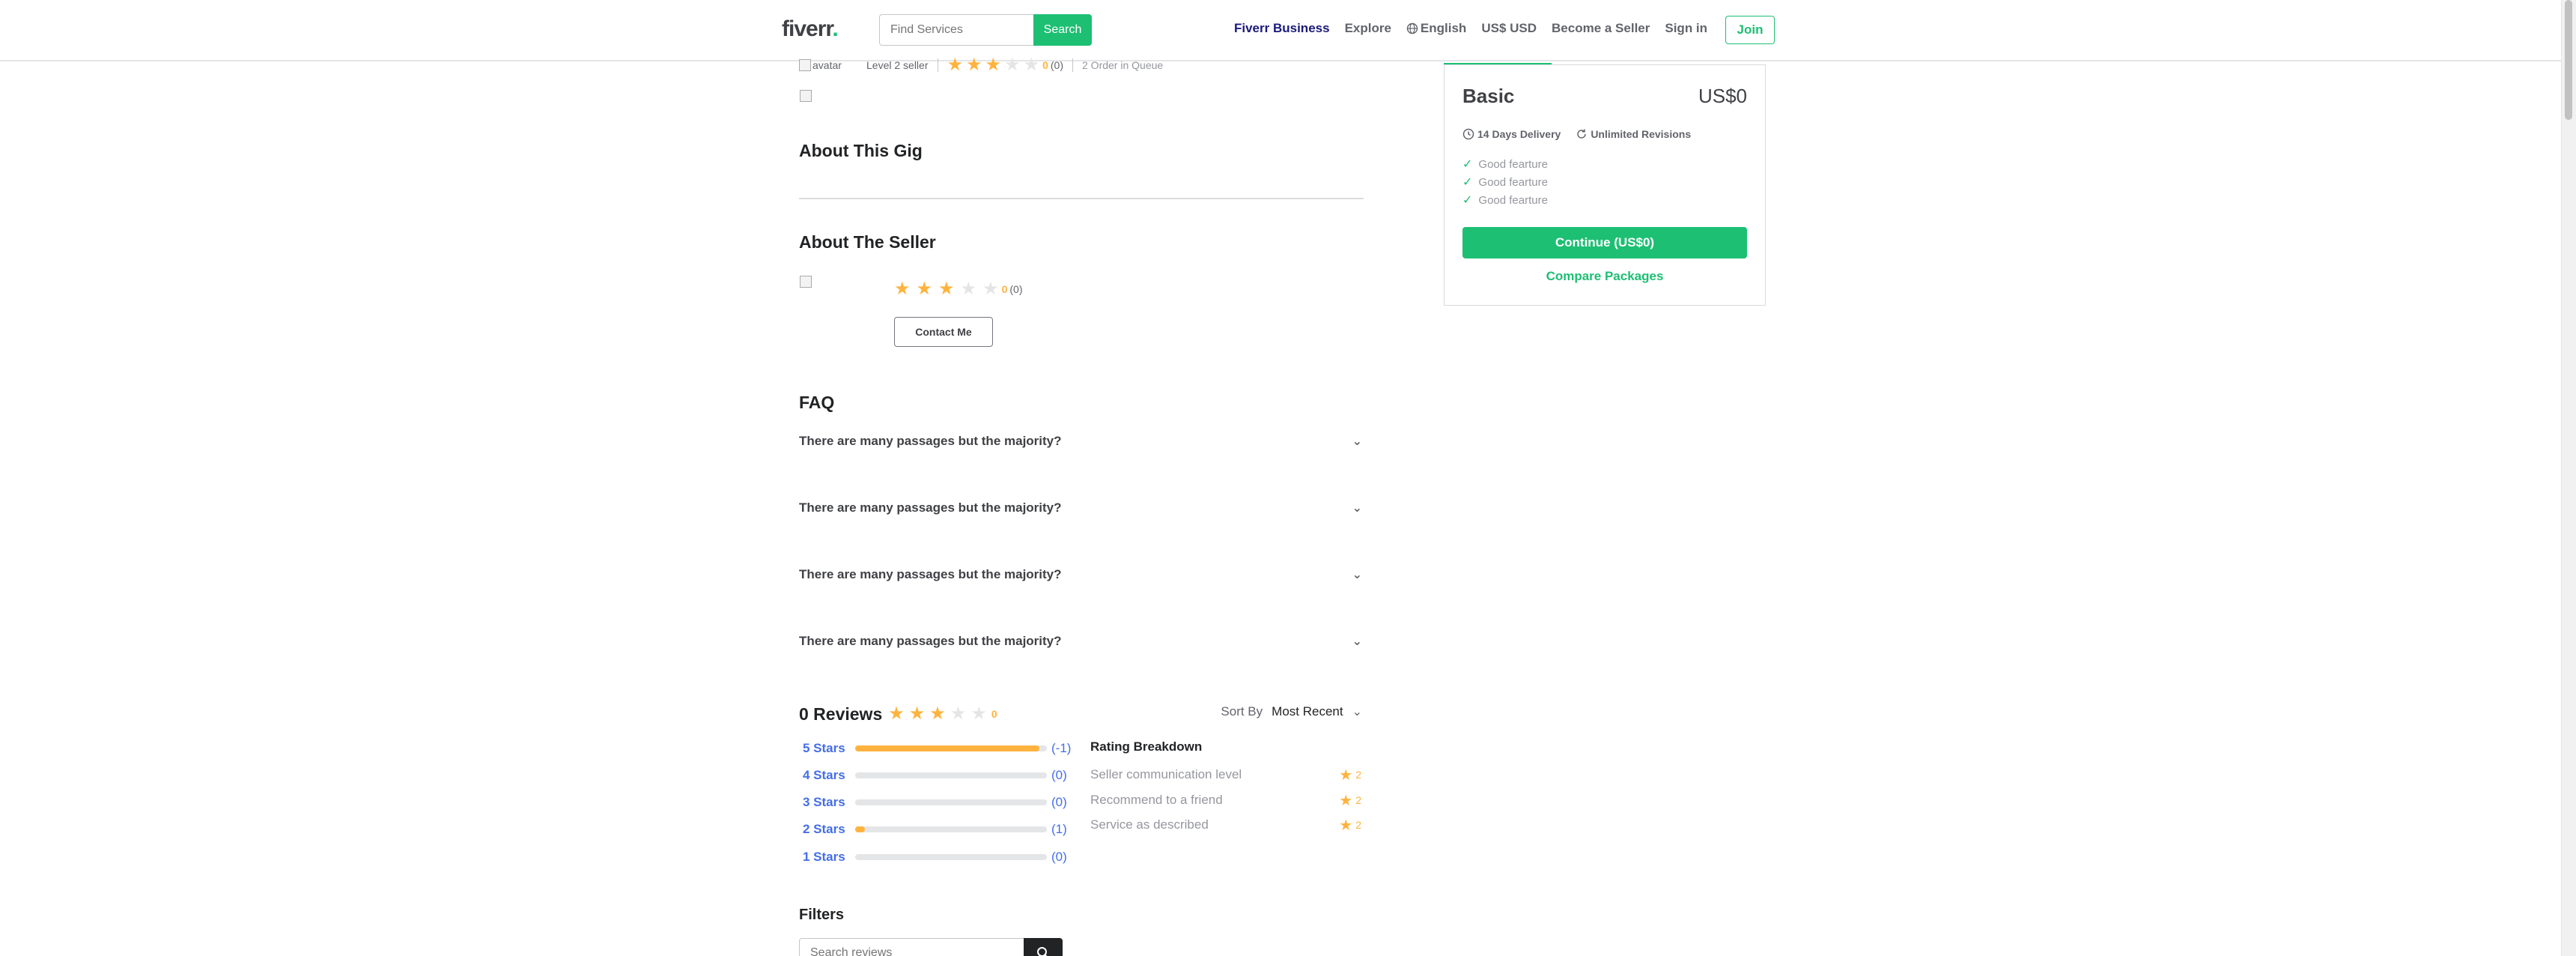 This screenshot has height=956, width=2576. I want to click on star-filter-count: (-1), so click(1061, 748).